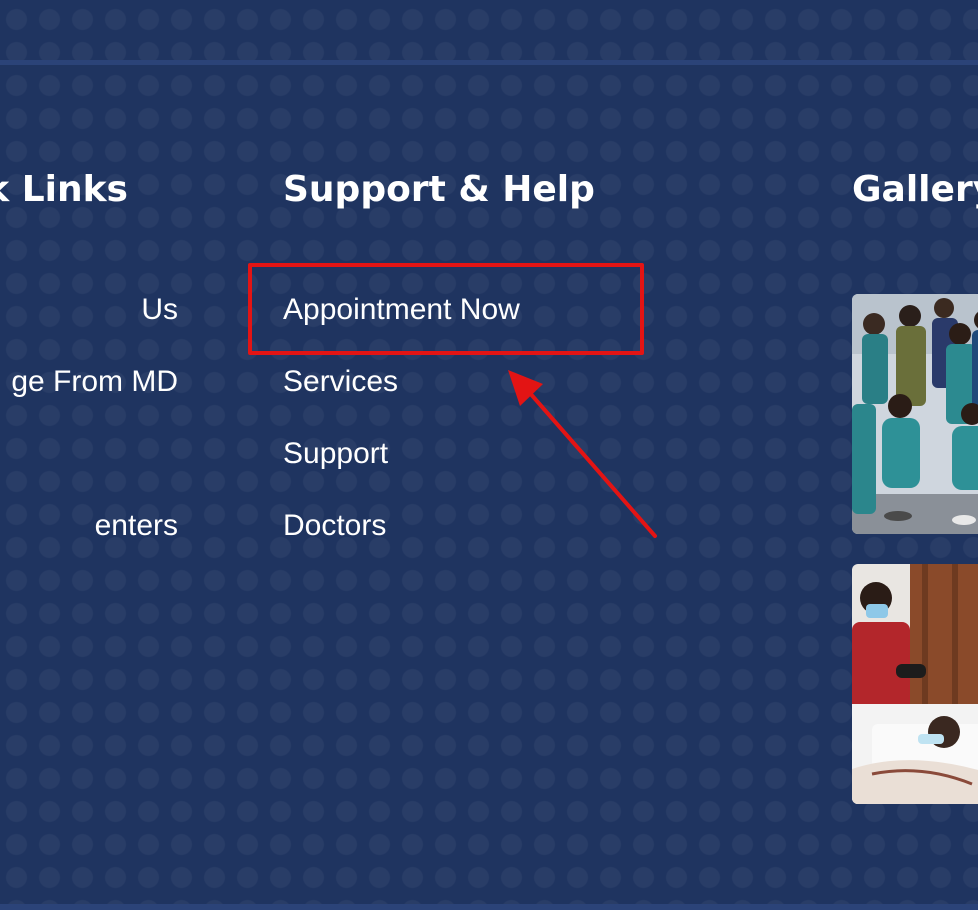 The height and width of the screenshot is (910, 978). I want to click on quick-link-centers: enters, so click(136, 526).